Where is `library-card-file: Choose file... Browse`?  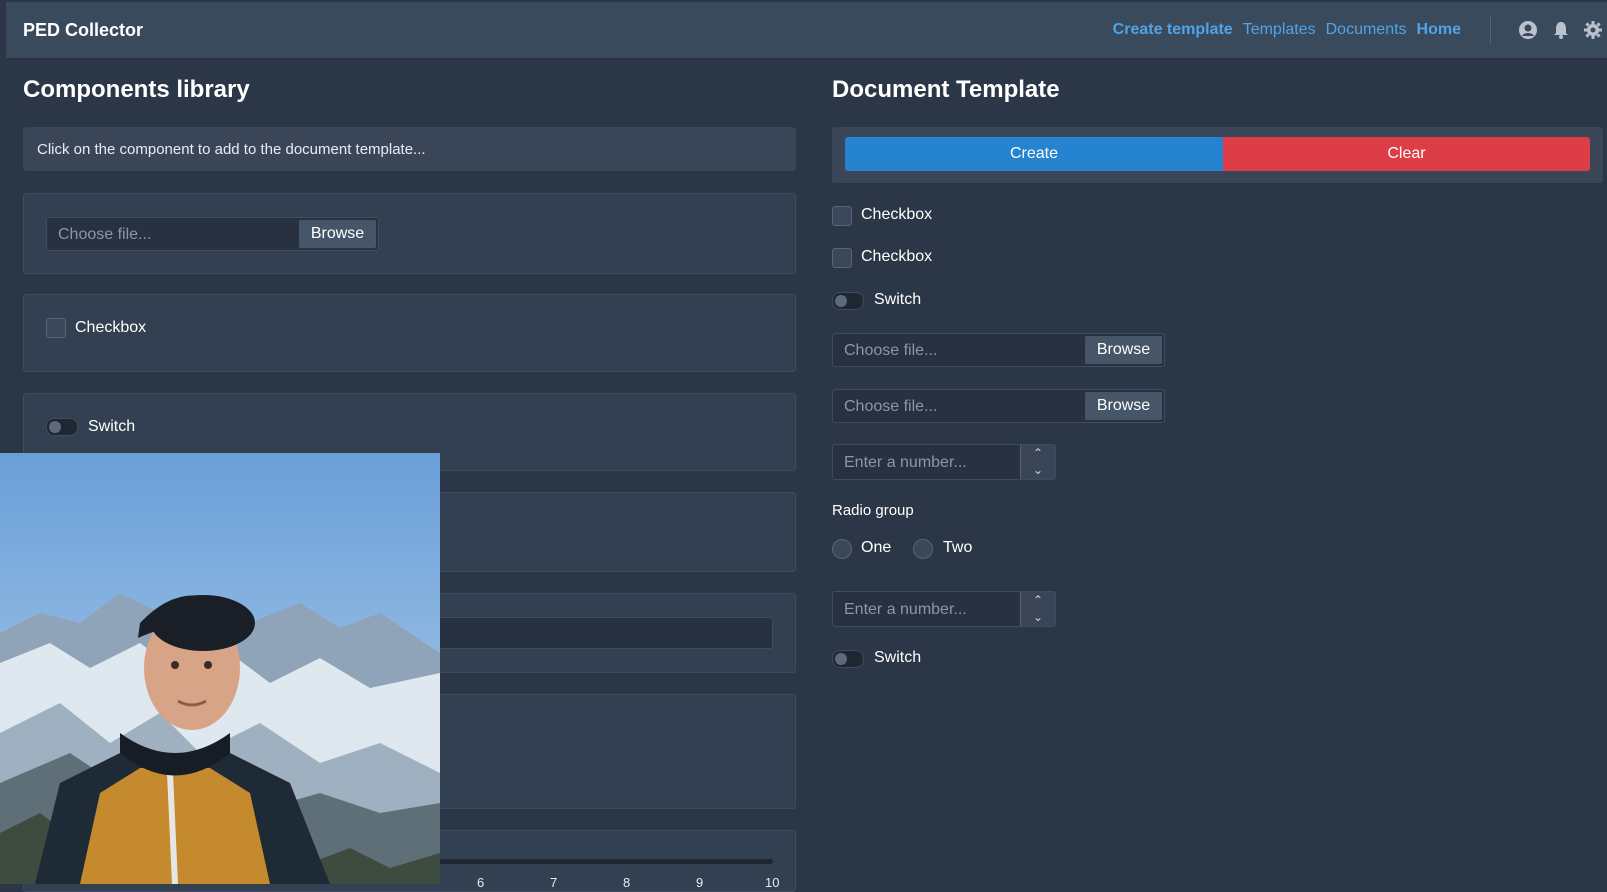
library-card-file: Choose file... Browse is located at coordinates (409, 233).